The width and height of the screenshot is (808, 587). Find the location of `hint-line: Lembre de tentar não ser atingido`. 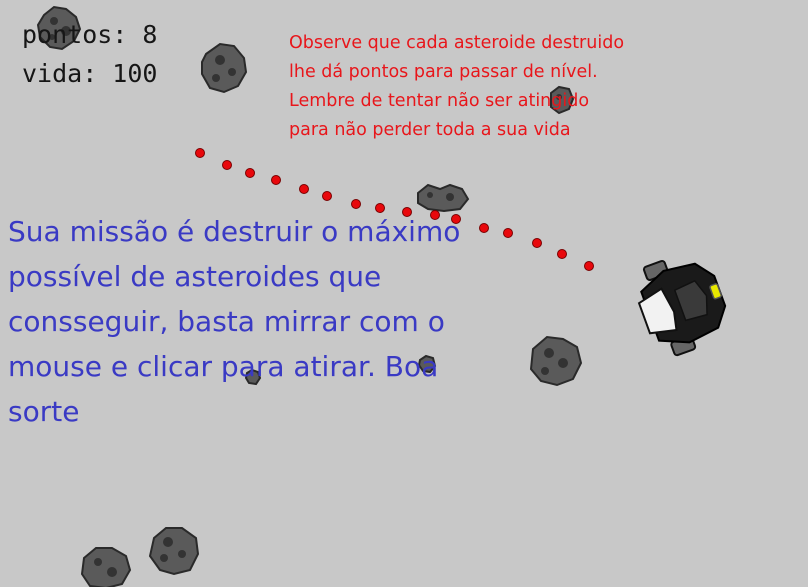

hint-line: Lembre de tentar não ser atingido is located at coordinates (439, 101).